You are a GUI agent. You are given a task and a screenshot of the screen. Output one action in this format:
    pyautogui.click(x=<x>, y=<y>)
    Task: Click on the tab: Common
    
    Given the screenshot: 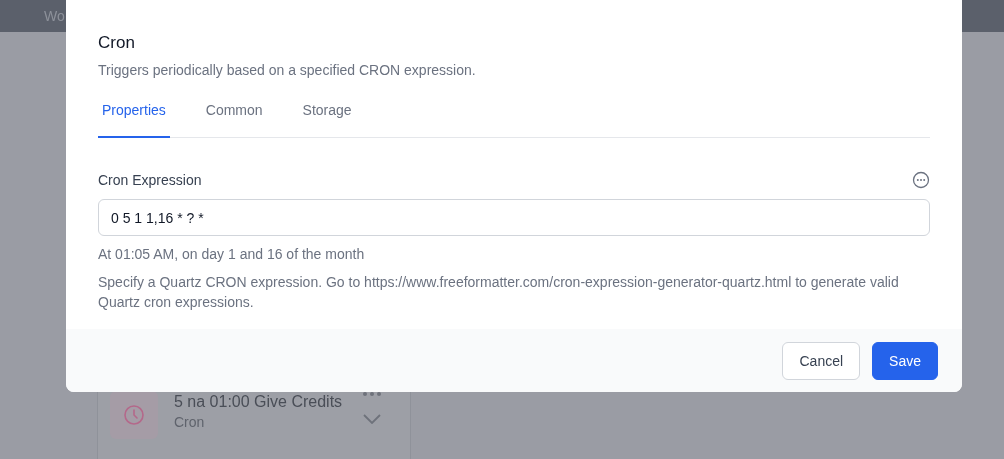 What is the action you would take?
    pyautogui.click(x=234, y=113)
    